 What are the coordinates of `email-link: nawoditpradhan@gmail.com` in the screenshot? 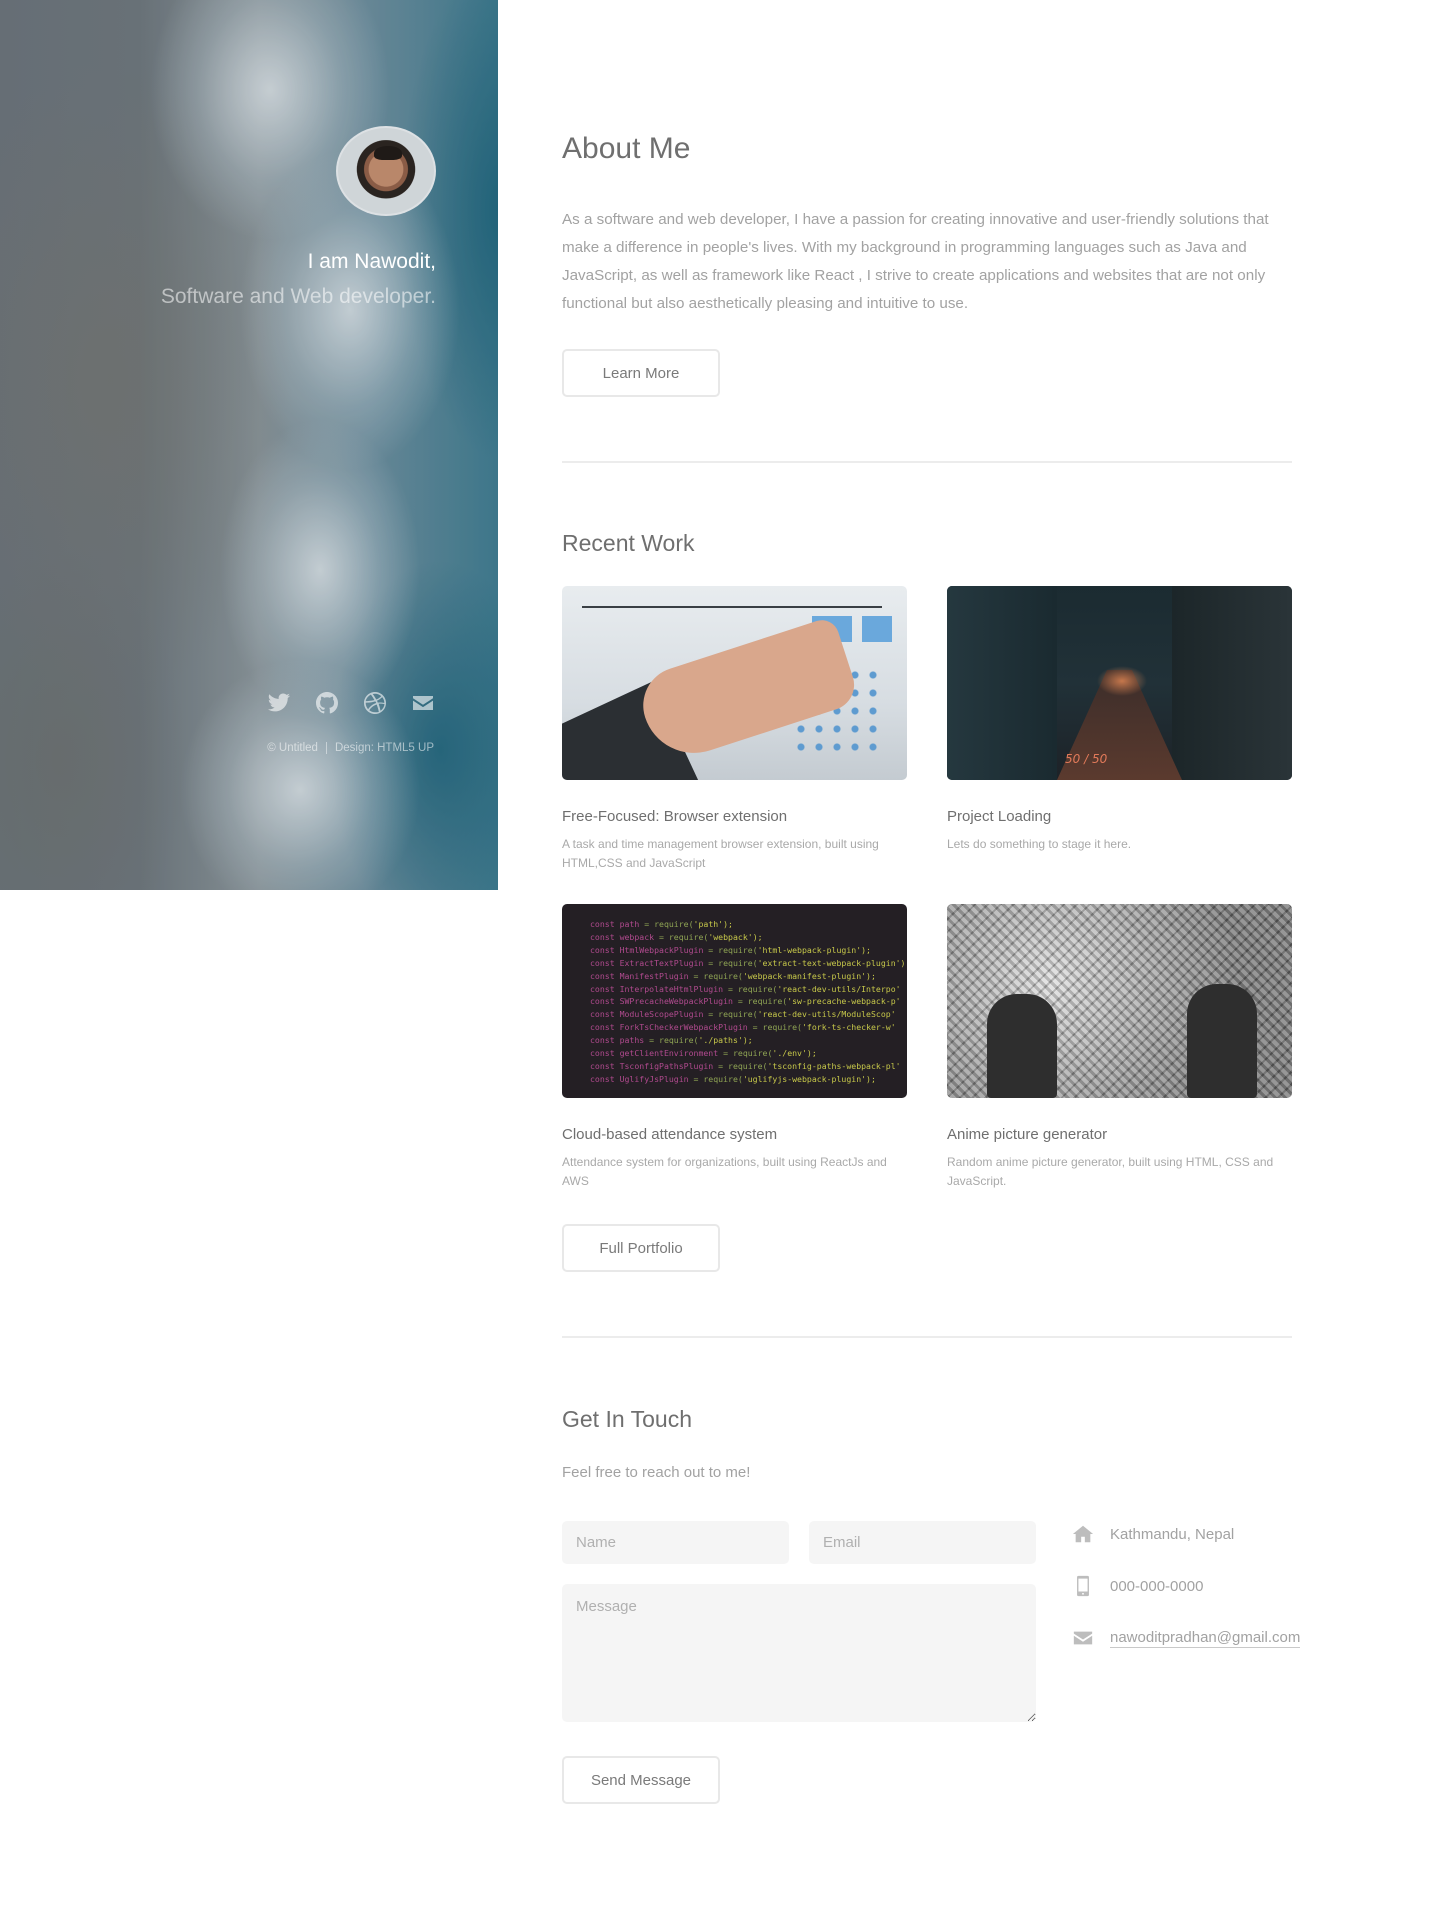 It's located at (1205, 1638).